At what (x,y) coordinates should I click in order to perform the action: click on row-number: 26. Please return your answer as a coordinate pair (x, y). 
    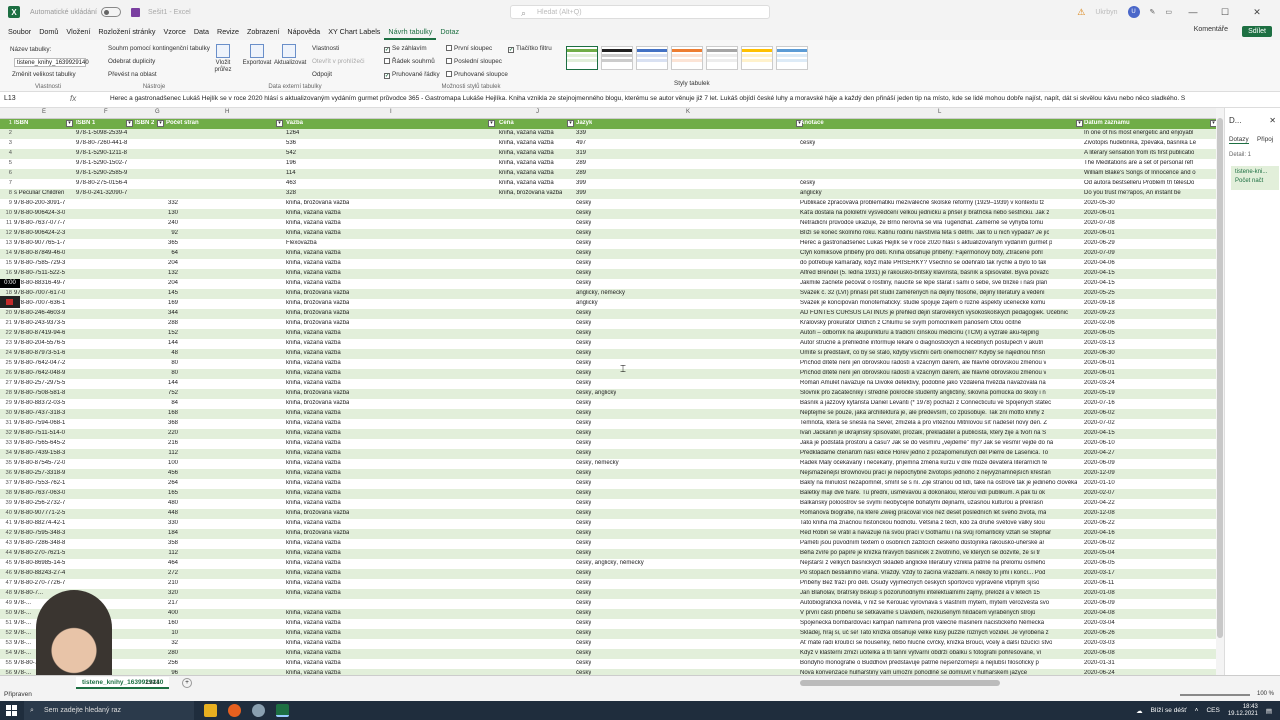
    Looking at the image, I should click on (6, 373).